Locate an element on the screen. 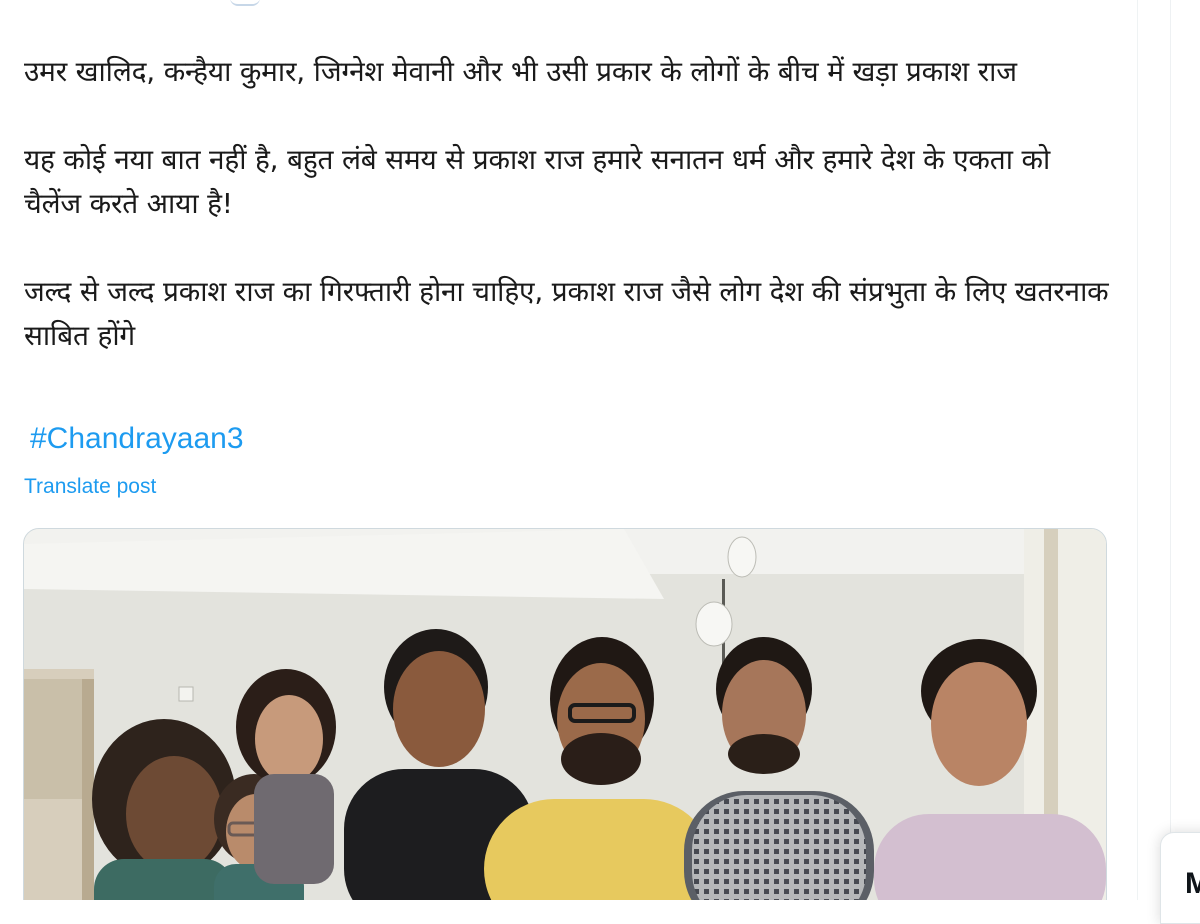 The height and width of the screenshot is (924, 1200). top-cut-element is located at coordinates (245, 3).